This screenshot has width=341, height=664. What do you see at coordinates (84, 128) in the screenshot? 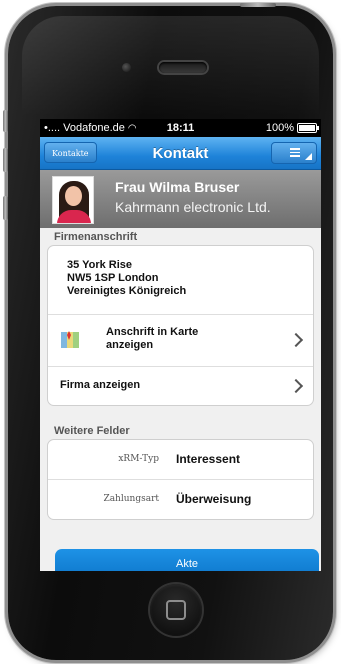
I see `carrier-label: •.... Vodafone.de` at bounding box center [84, 128].